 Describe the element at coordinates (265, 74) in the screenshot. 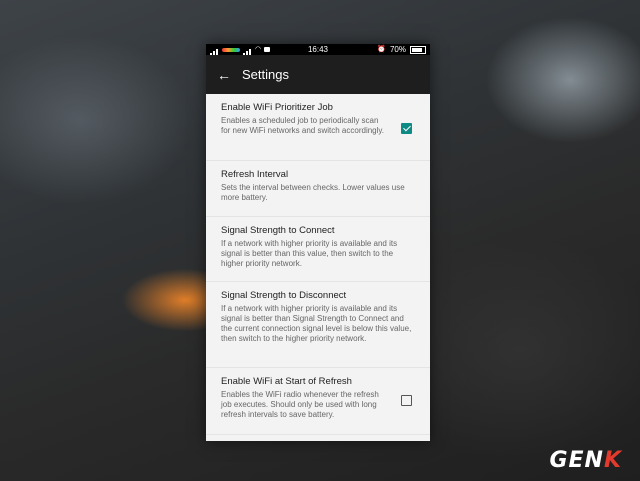

I see `page-title: Settings` at that location.